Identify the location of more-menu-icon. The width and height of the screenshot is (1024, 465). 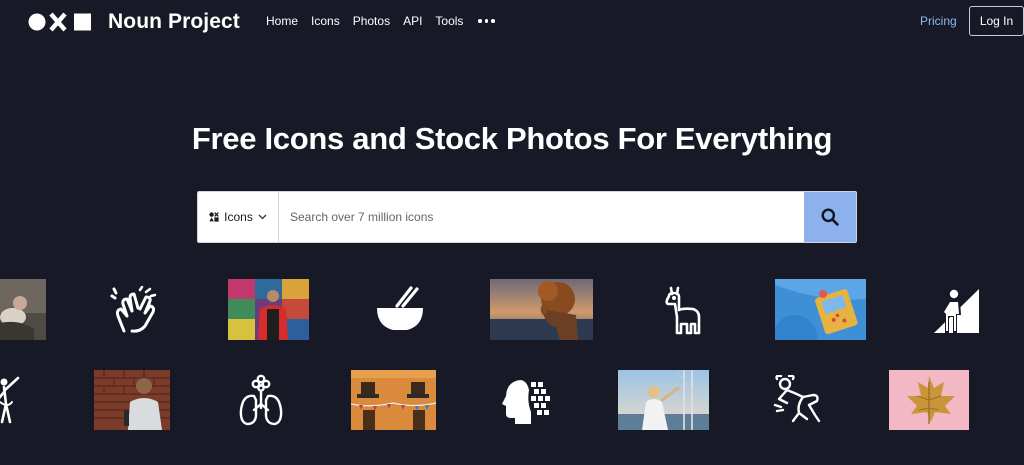
(486, 21).